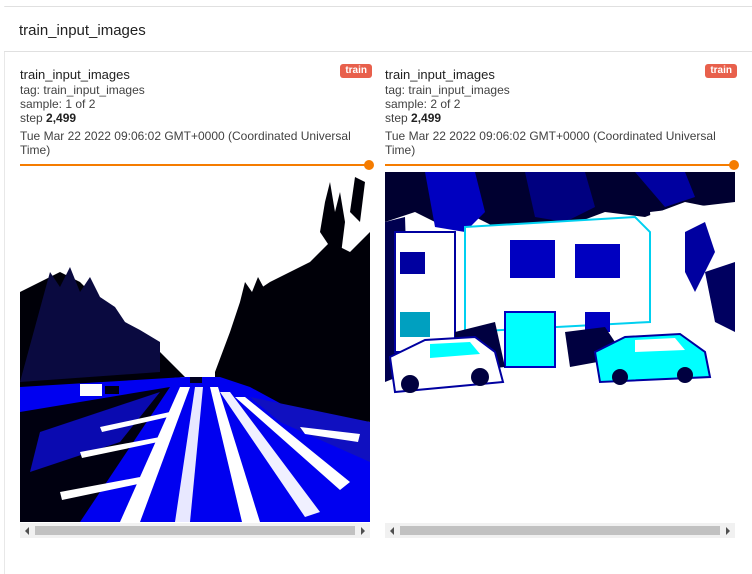 The width and height of the screenshot is (752, 574). What do you see at coordinates (58, 104) in the screenshot?
I see `sample-line: sample: 1 of 2` at bounding box center [58, 104].